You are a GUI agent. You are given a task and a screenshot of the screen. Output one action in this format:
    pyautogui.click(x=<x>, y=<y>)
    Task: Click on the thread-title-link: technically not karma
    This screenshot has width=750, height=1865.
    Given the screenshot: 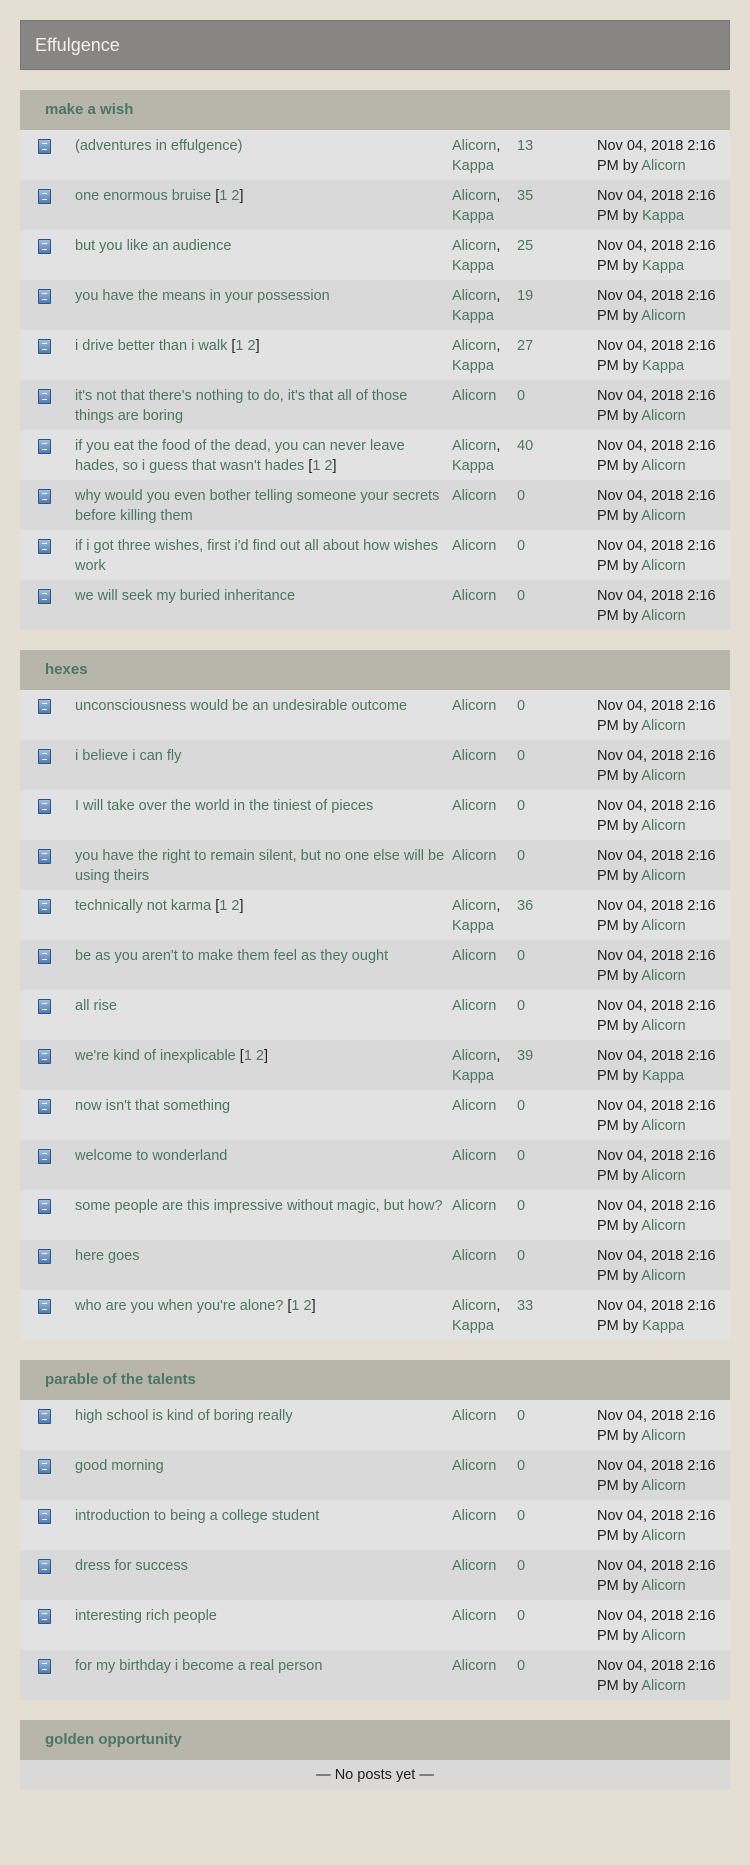 What is the action you would take?
    pyautogui.click(x=143, y=906)
    